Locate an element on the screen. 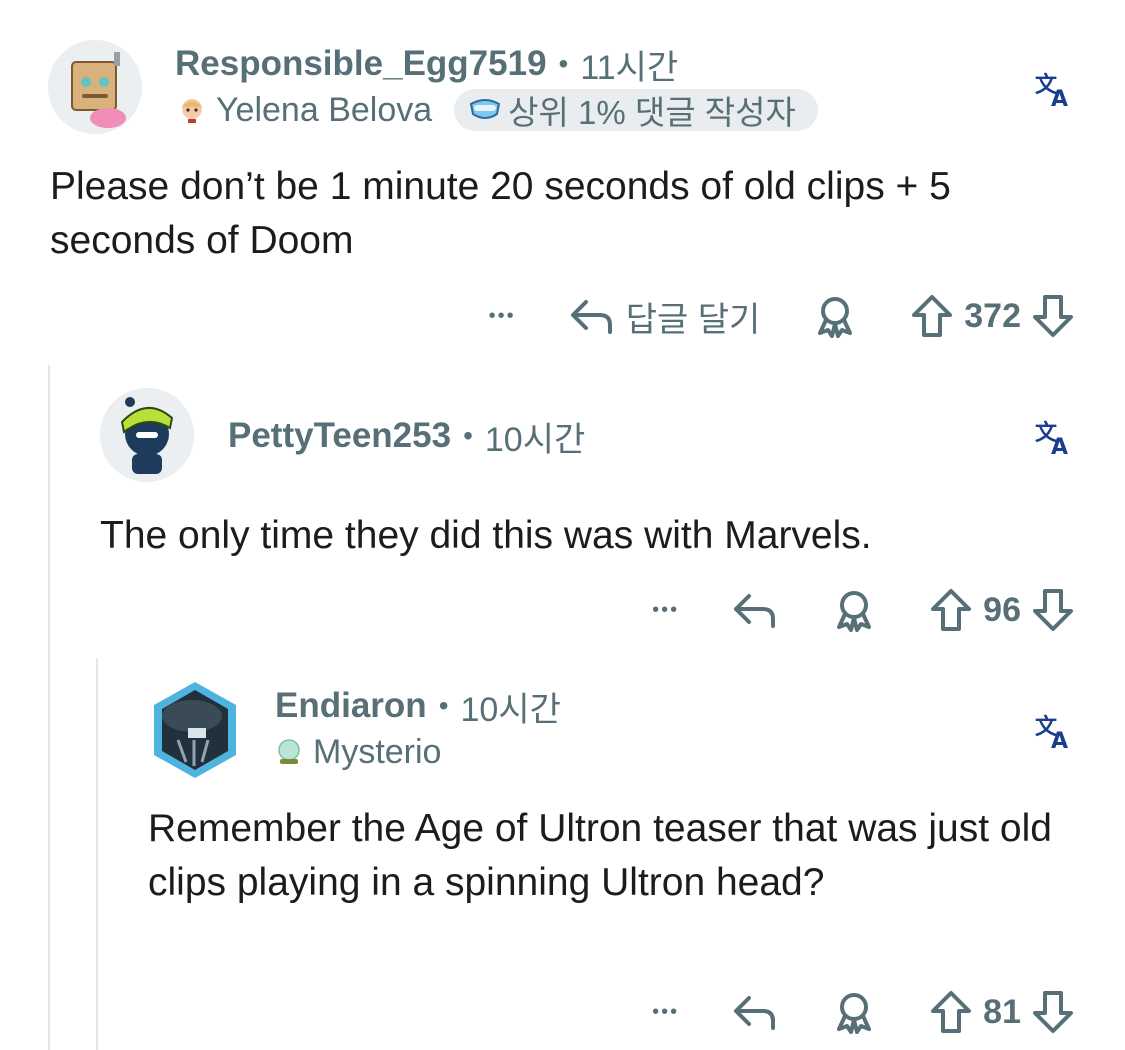 The height and width of the screenshot is (1050, 1125). reply-button: 답글 달기 is located at coordinates (664, 316).